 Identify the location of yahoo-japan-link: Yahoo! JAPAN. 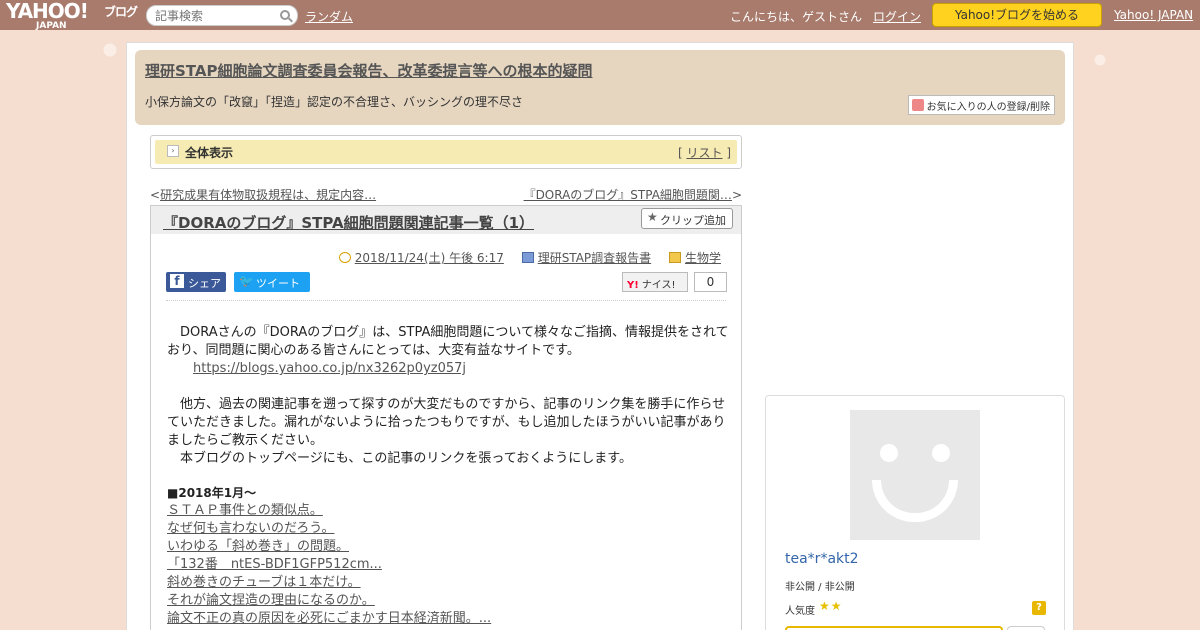
(1153, 15).